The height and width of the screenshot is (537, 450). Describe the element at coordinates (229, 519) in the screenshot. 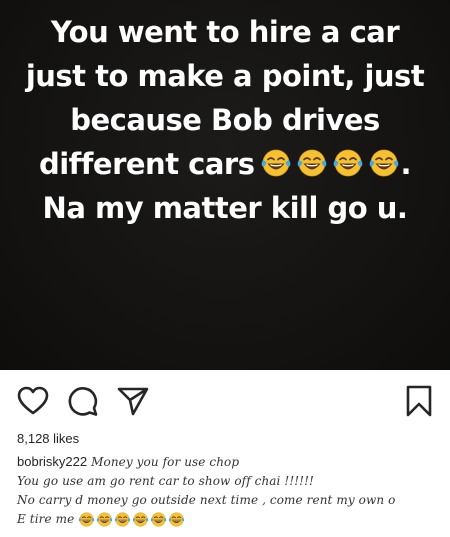

I see `comment-line-4: E tire me` at that location.